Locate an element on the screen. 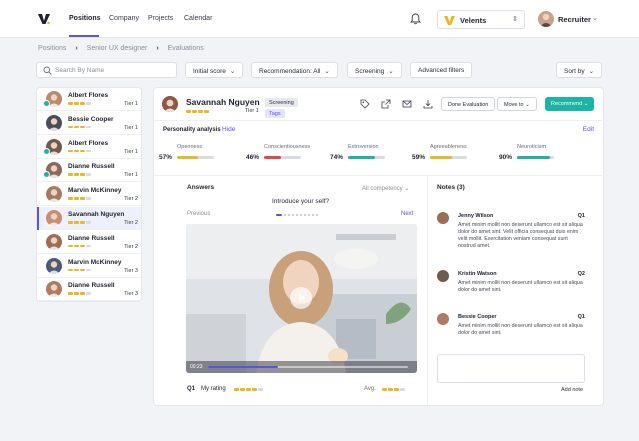 This screenshot has width=639, height=441. competency-label: All competency is located at coordinates (382, 189).